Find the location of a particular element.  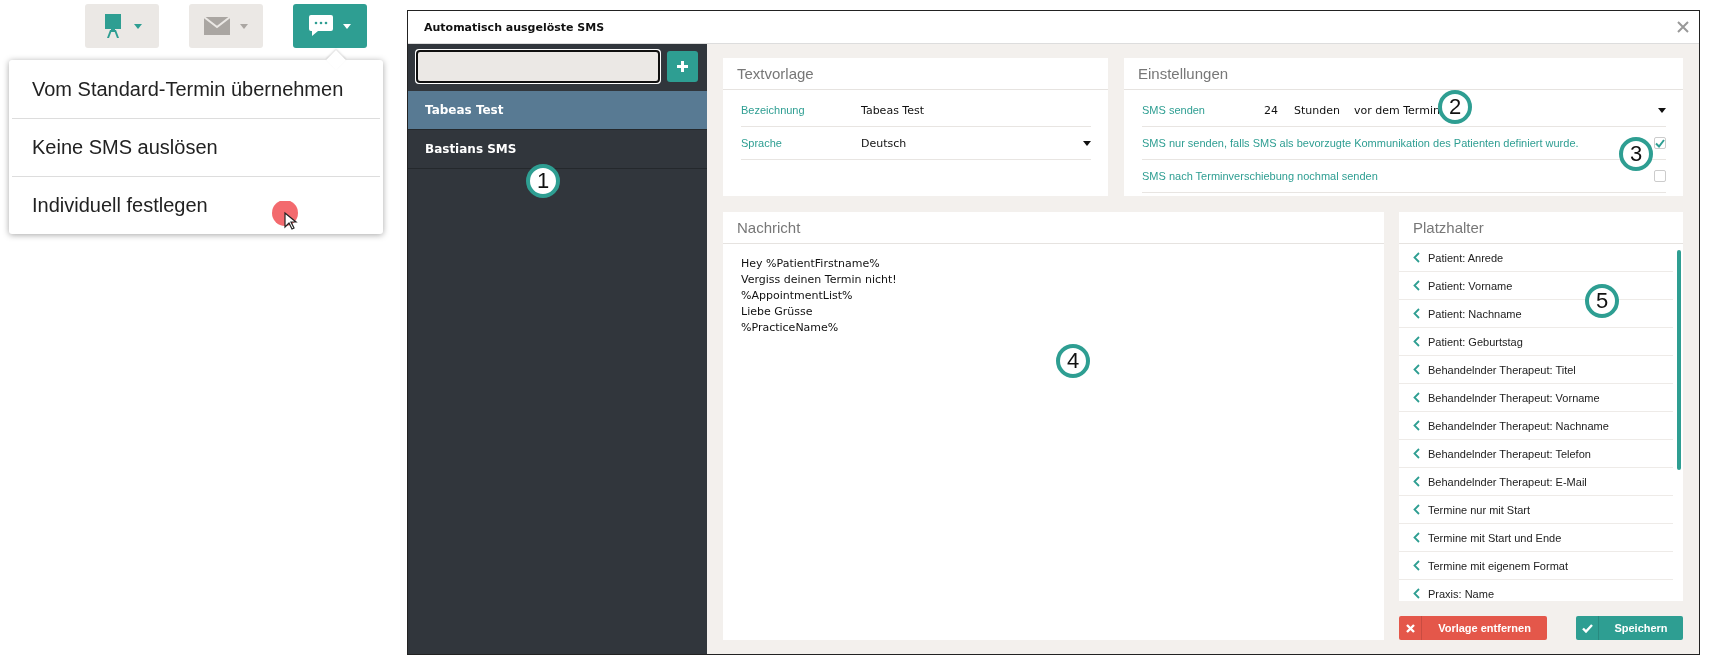

option-label: SMS nach Terminverschiebung nochmal senden is located at coordinates (1260, 176).